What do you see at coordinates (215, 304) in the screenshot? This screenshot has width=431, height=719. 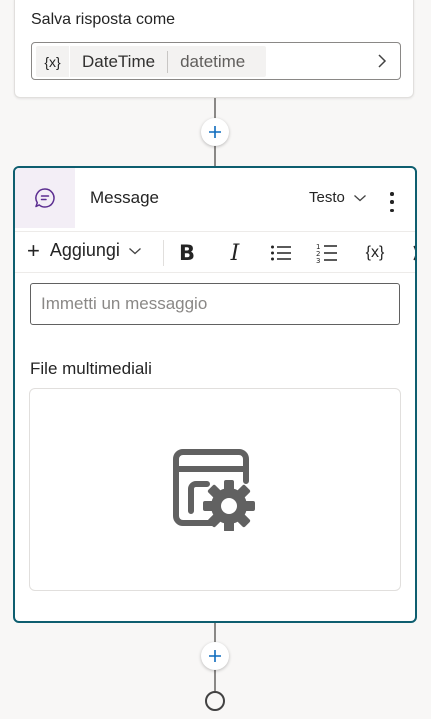 I see `message-input` at bounding box center [215, 304].